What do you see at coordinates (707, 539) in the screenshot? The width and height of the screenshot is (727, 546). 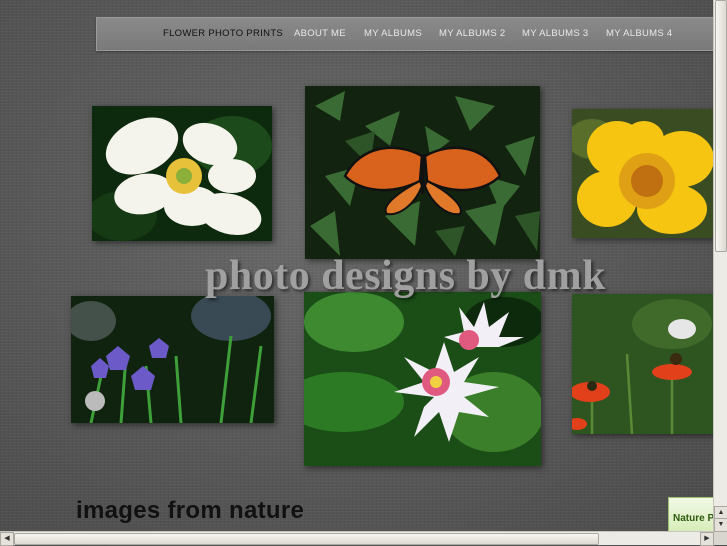 I see `scroll-right-arrow-icon: ▶` at bounding box center [707, 539].